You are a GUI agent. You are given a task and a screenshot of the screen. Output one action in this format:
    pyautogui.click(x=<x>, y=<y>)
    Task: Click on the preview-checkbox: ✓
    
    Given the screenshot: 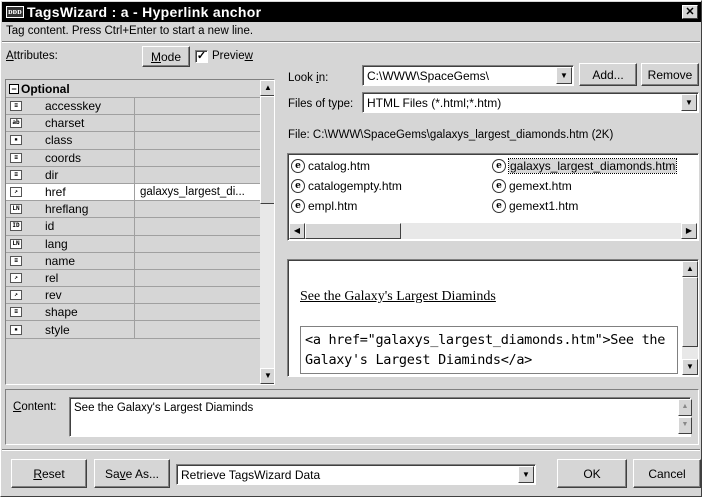 What is the action you would take?
    pyautogui.click(x=201, y=56)
    